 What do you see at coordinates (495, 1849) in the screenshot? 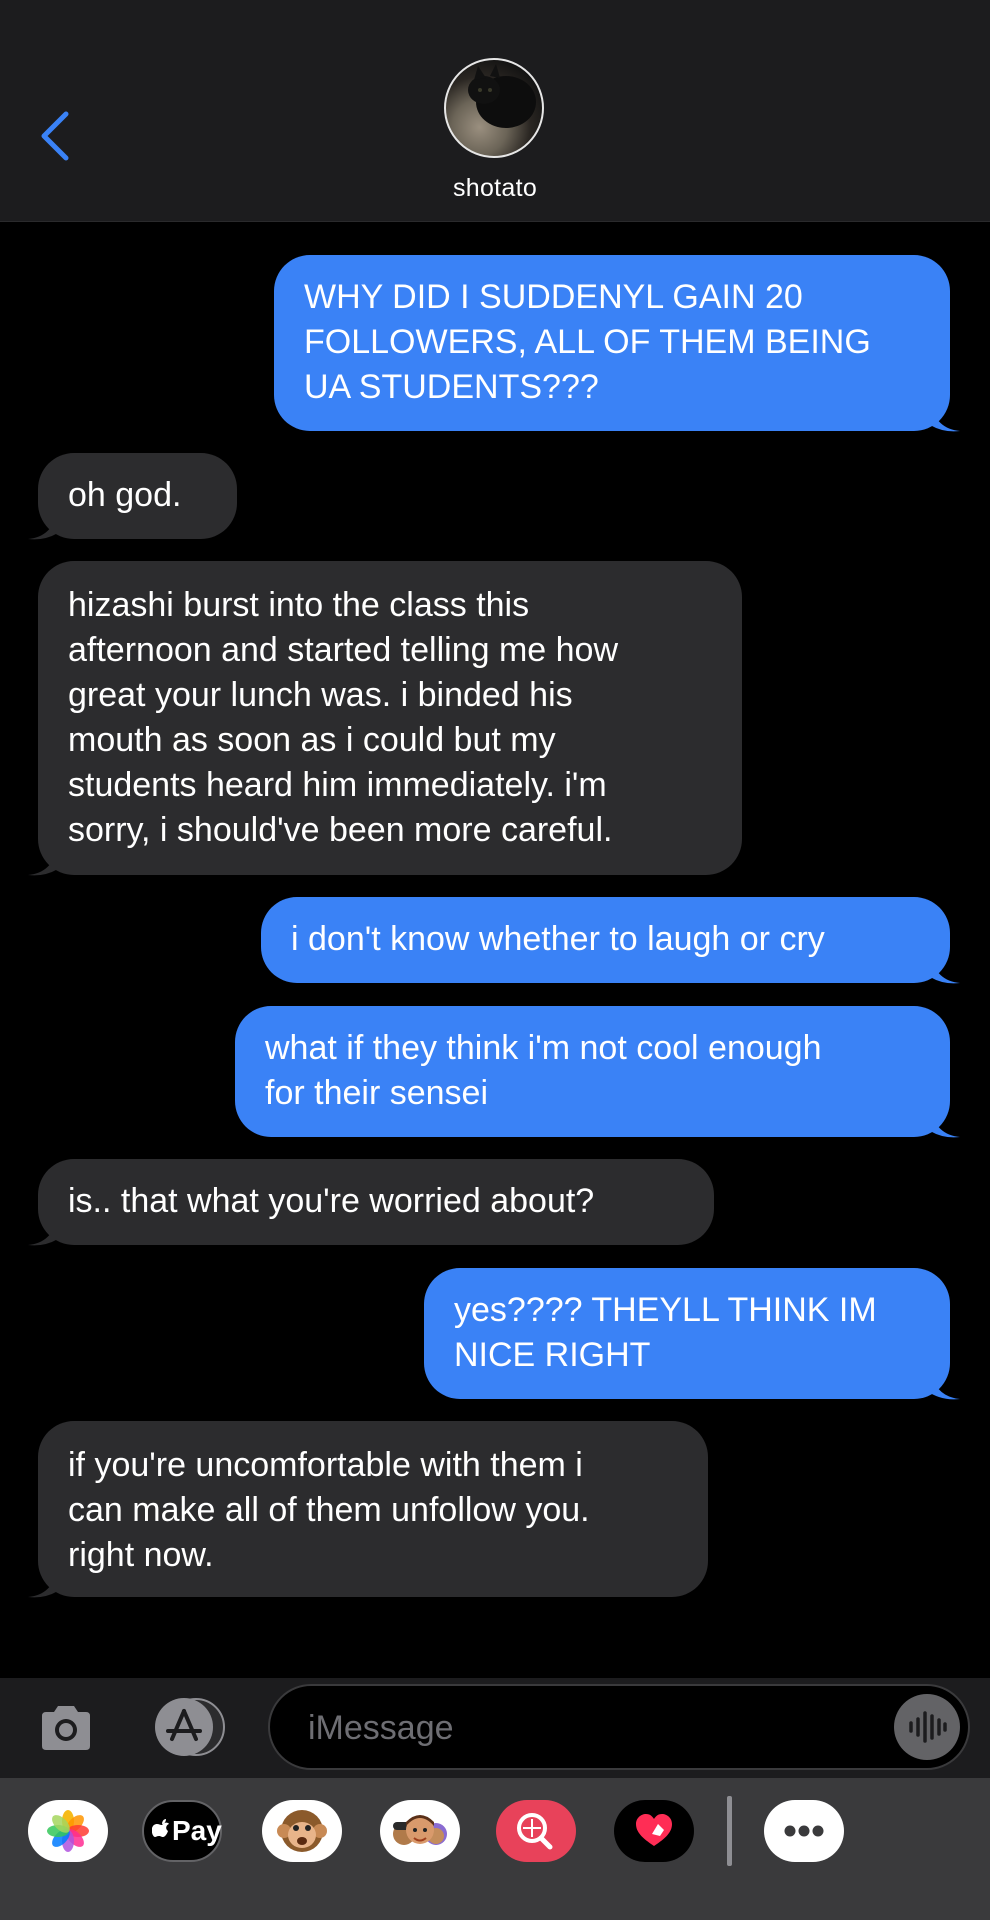
I see `app-drawer: Pay` at bounding box center [495, 1849].